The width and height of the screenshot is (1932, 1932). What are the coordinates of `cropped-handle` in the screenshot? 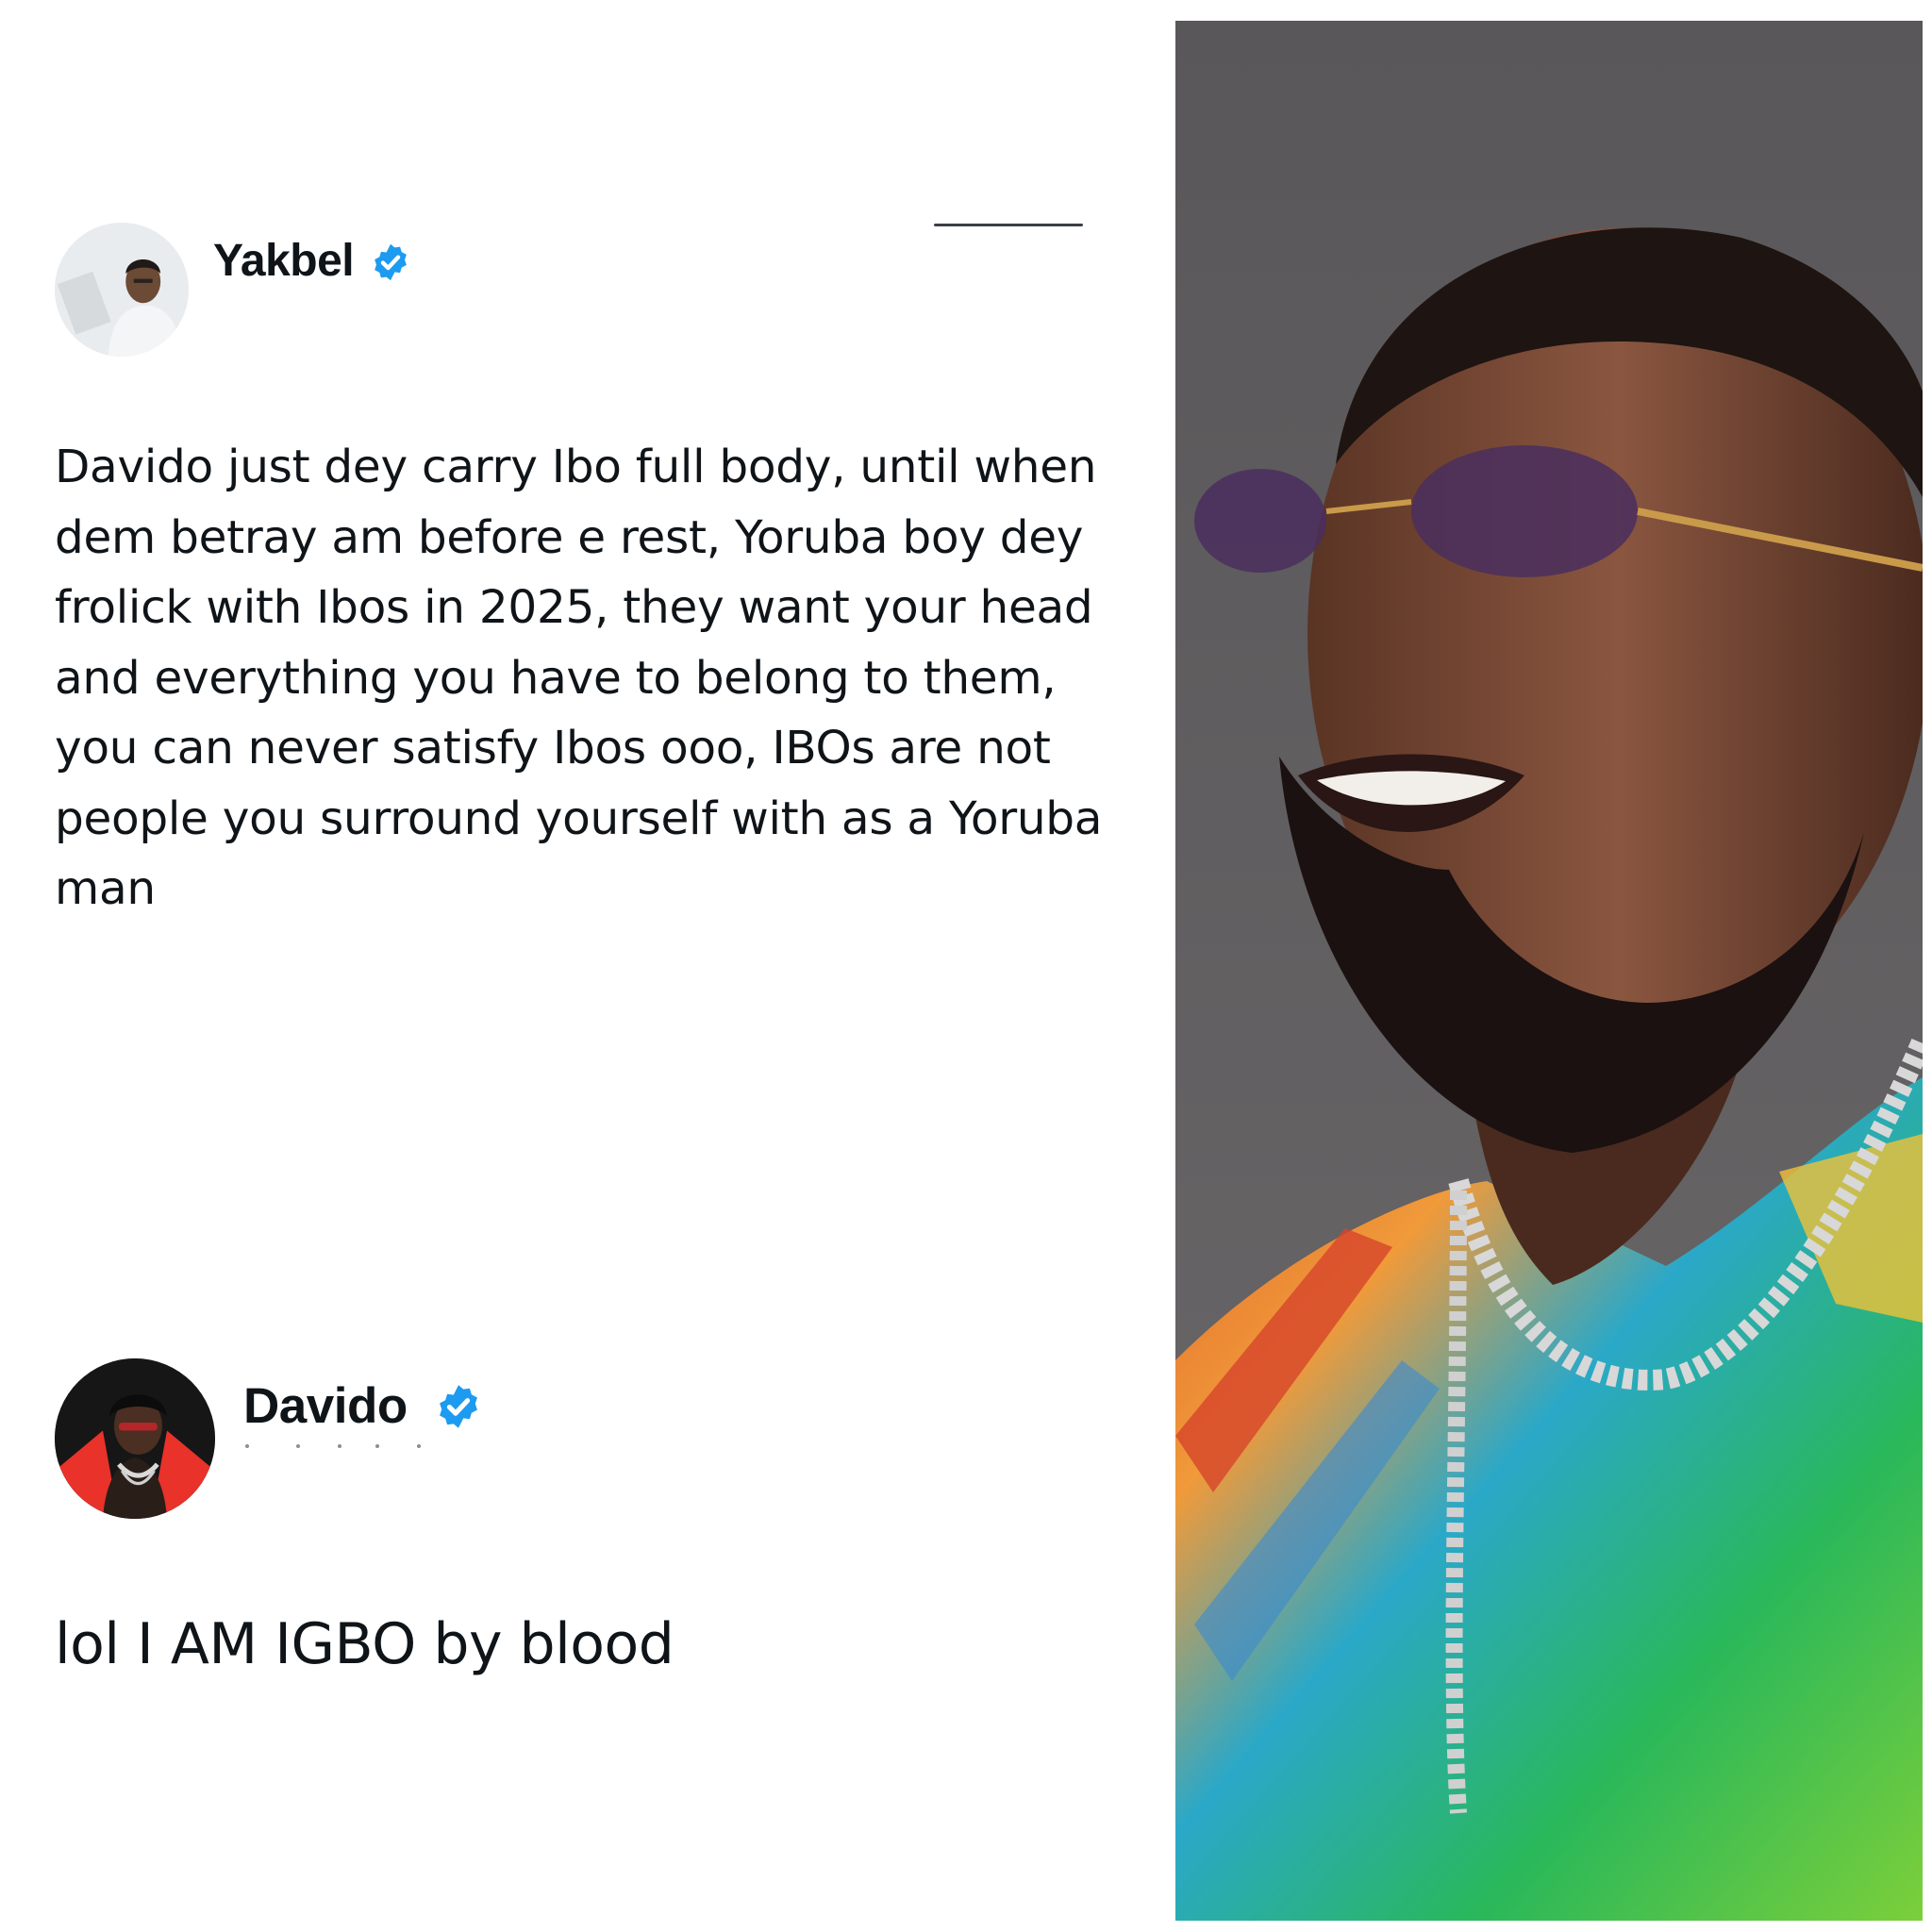 It's located at (333, 1446).